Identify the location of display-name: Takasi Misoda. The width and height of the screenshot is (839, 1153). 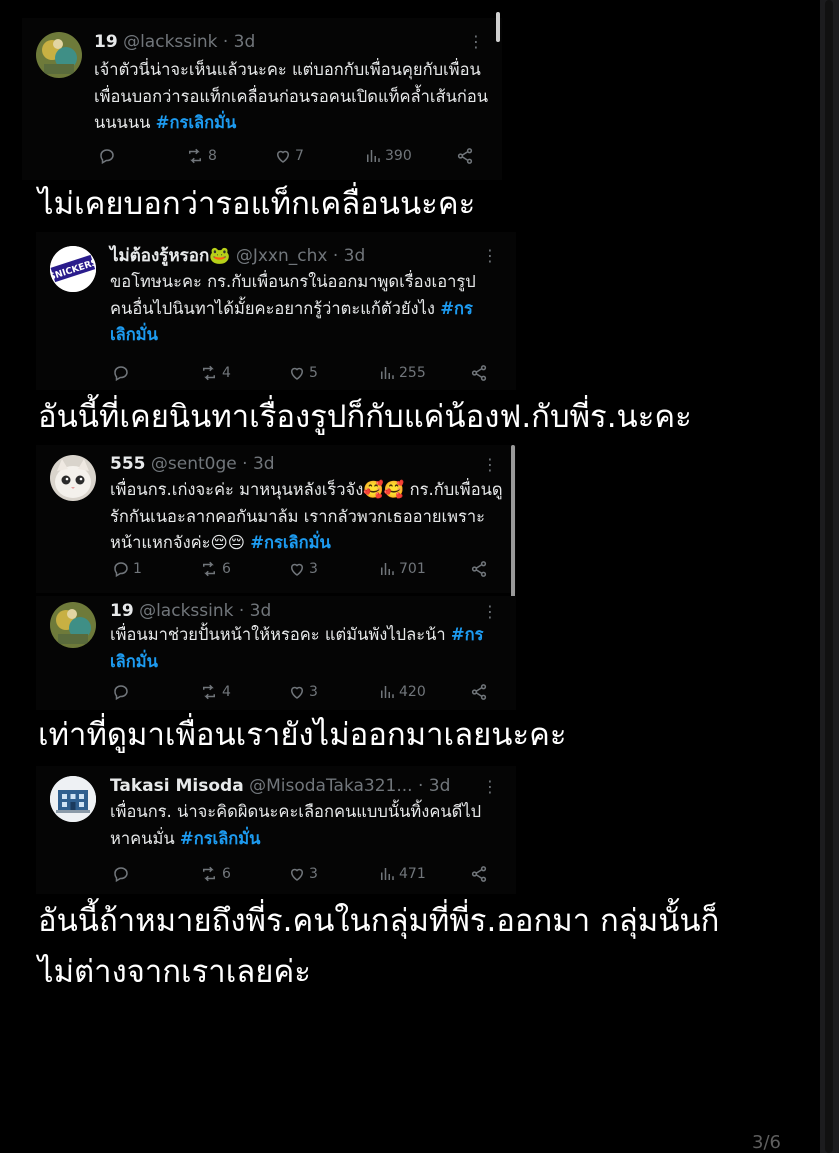
(177, 786).